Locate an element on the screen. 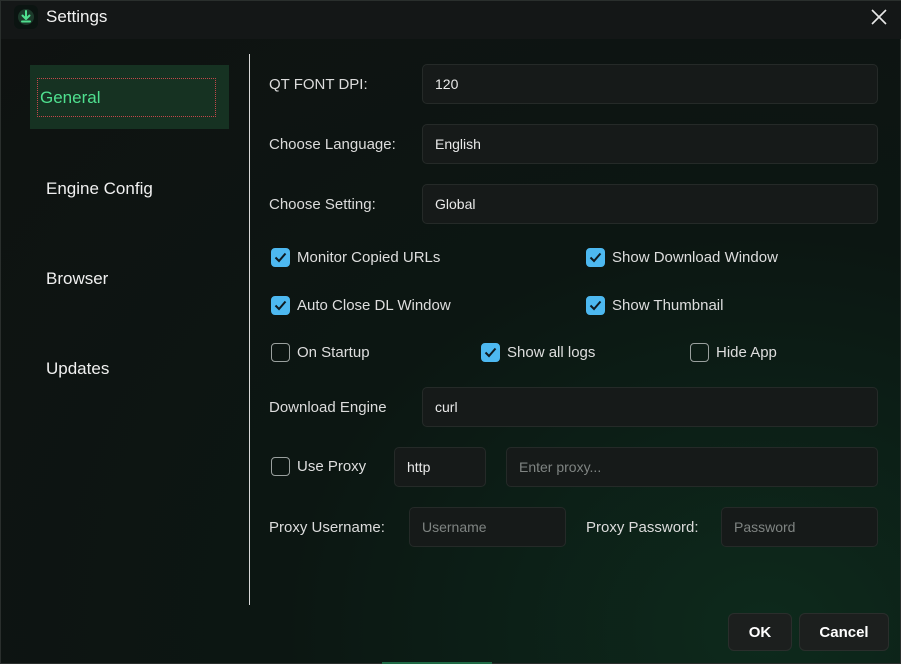 This screenshot has height=664, width=901. title-bar: Settings is located at coordinates (451, 20).